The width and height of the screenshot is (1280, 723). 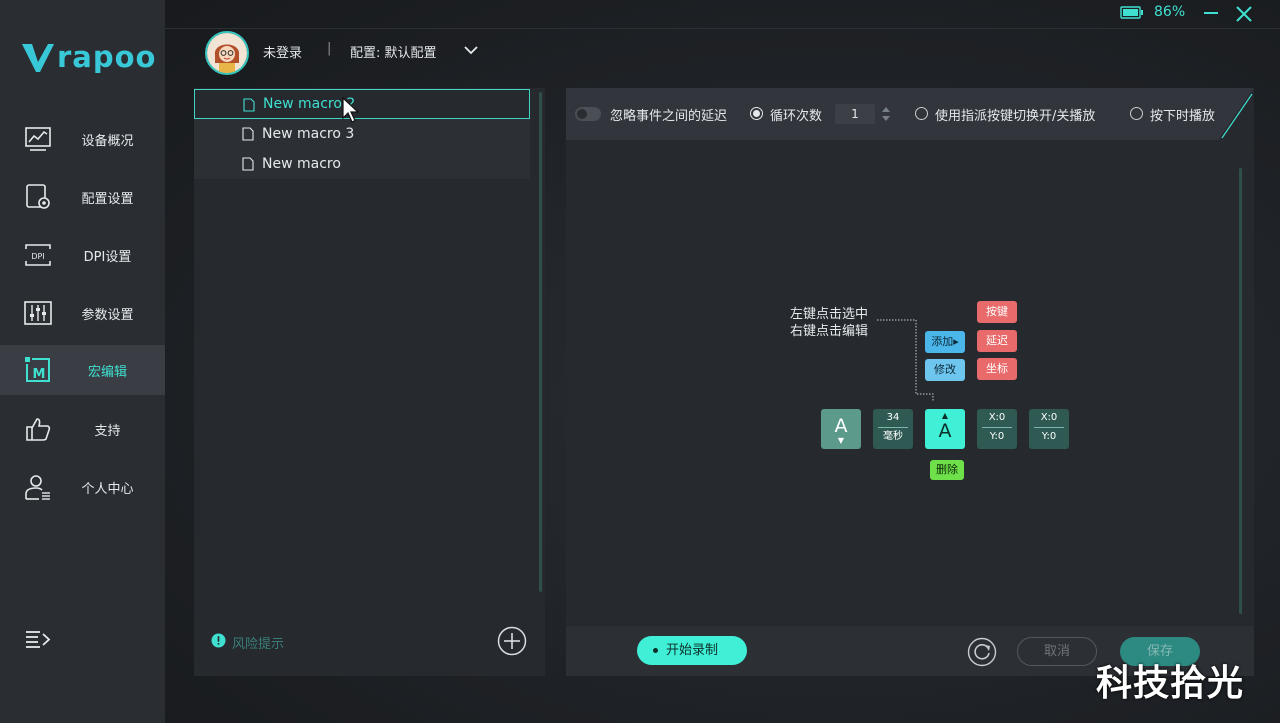 I want to click on sidebar-item-config-settings: 配置设置, so click(x=82, y=197).